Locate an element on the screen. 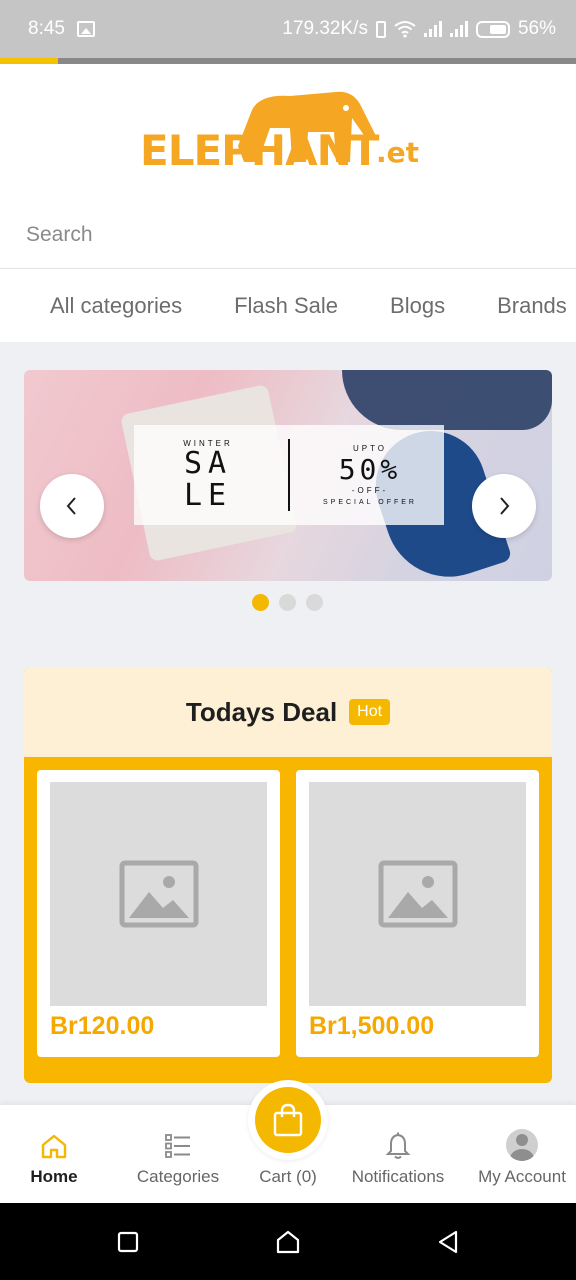 The width and height of the screenshot is (576, 1280). wifi-icon is located at coordinates (405, 29).